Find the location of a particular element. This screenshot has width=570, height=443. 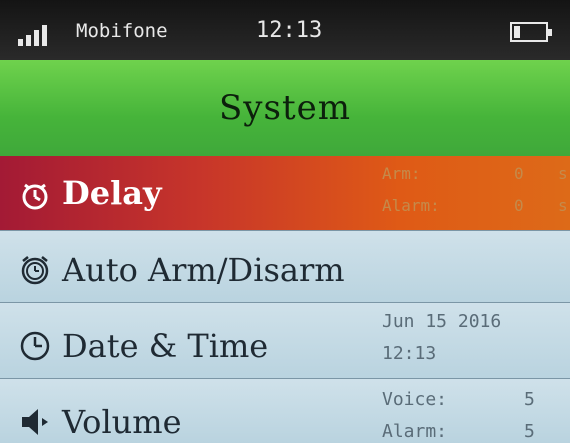

alarm-clock-icon is located at coordinates (35, 270).